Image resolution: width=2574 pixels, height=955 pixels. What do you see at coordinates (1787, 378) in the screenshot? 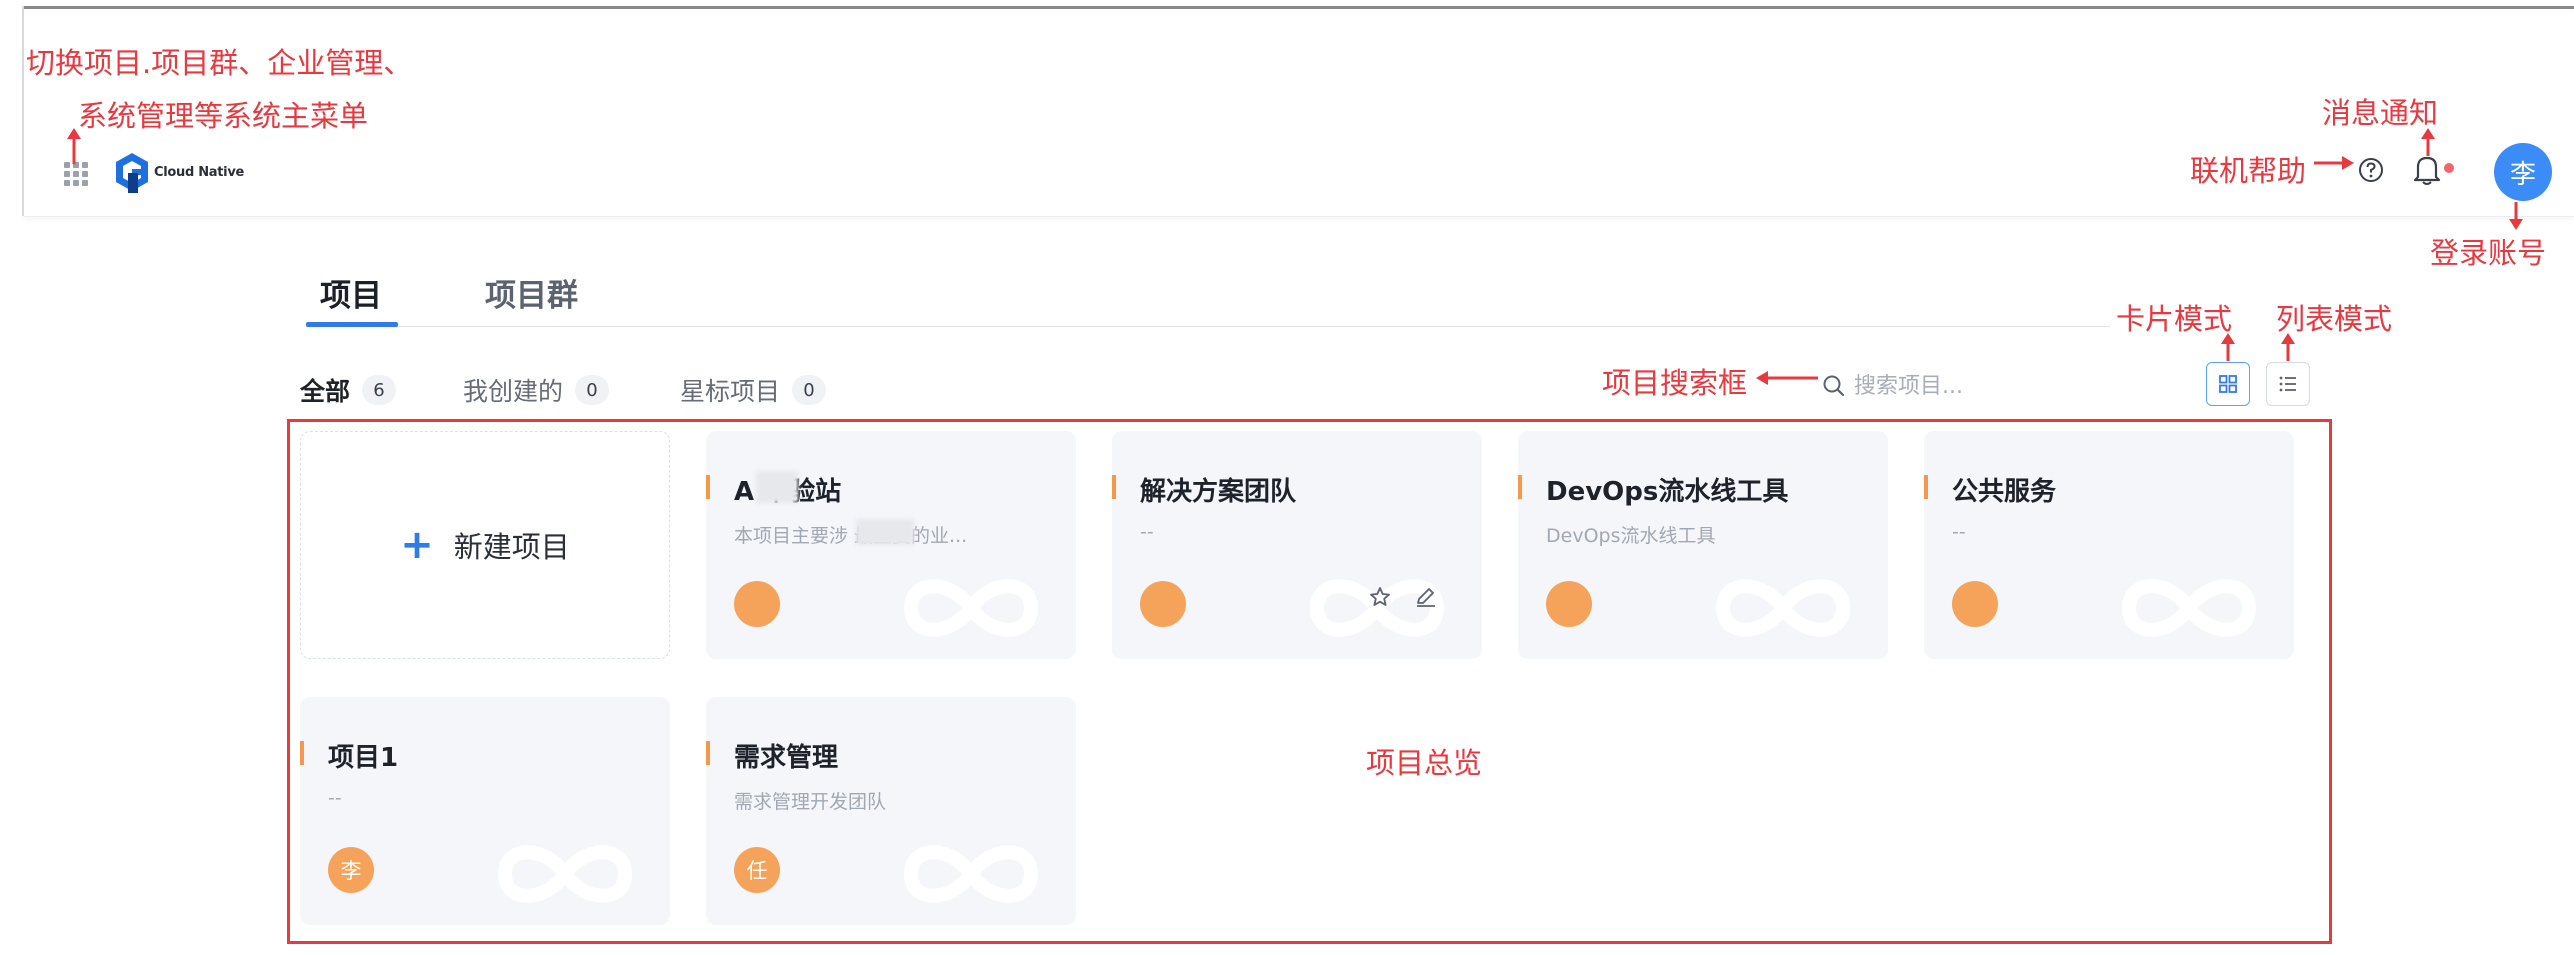
I see `arrow-left-icon` at bounding box center [1787, 378].